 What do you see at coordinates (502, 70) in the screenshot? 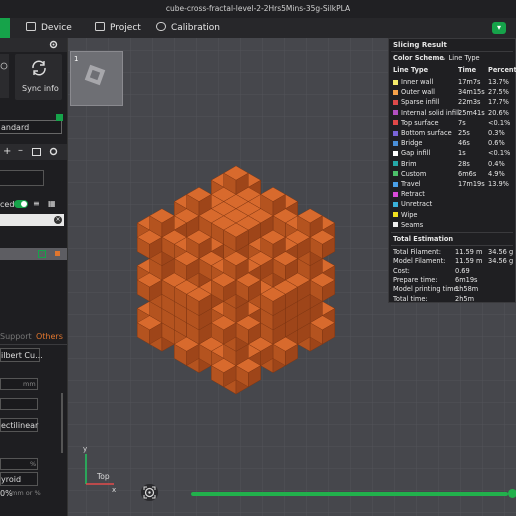
I see `header-percent: Percent` at bounding box center [502, 70].